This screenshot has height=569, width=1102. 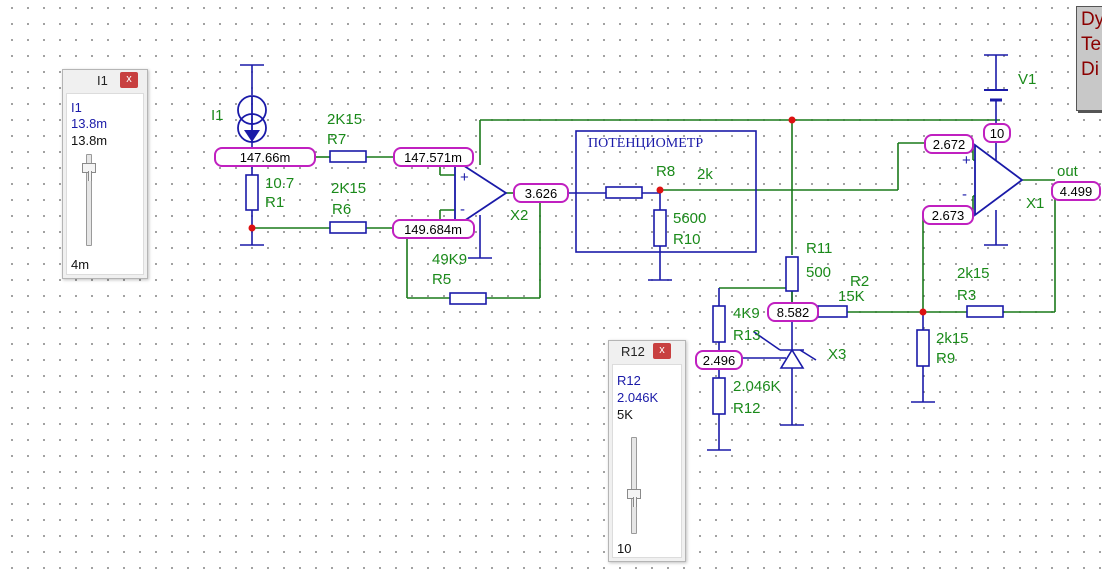 What do you see at coordinates (348, 227) in the screenshot?
I see `resistor-r6` at bounding box center [348, 227].